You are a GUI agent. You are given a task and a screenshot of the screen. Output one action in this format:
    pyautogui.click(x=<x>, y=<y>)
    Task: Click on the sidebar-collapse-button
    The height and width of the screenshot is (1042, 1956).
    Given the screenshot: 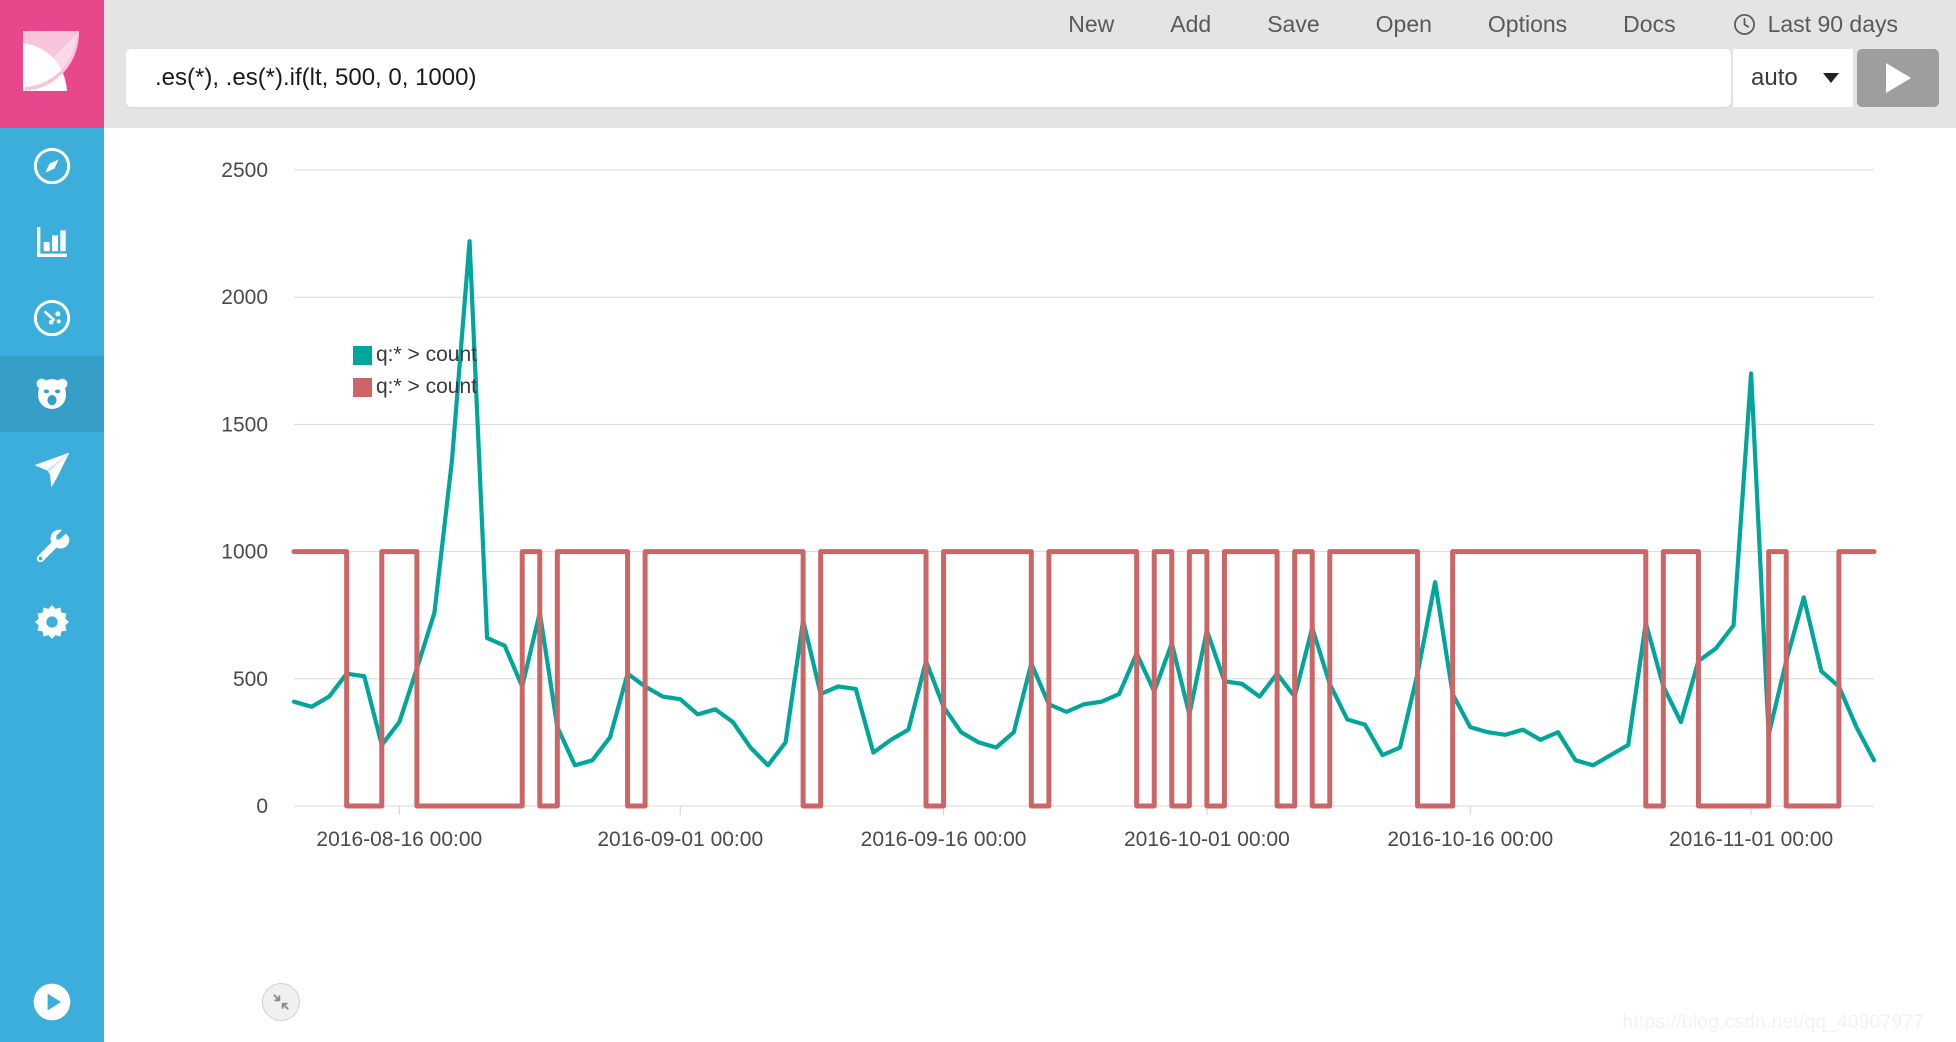 What is the action you would take?
    pyautogui.click(x=52, y=1002)
    